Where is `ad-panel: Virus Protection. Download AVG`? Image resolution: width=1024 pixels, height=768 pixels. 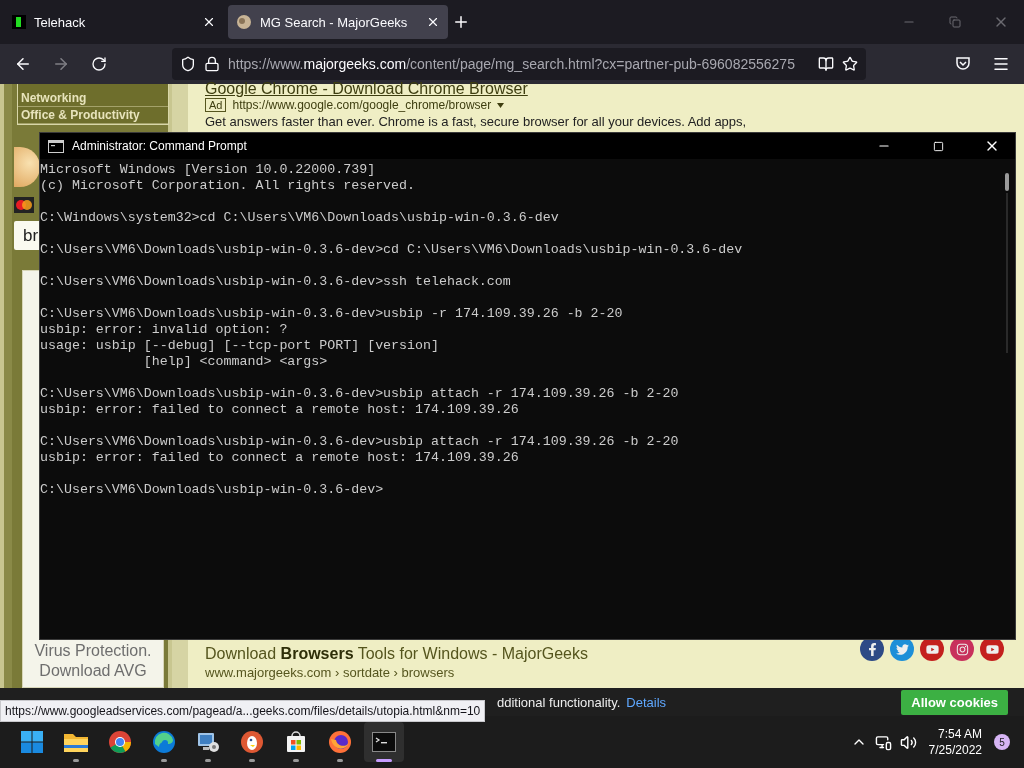 ad-panel: Virus Protection. Download AVG is located at coordinates (93, 664).